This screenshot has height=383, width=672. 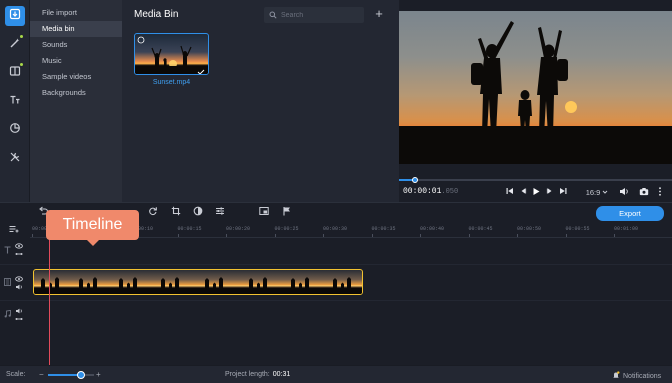 I want to click on crop-button, so click(x=176, y=212).